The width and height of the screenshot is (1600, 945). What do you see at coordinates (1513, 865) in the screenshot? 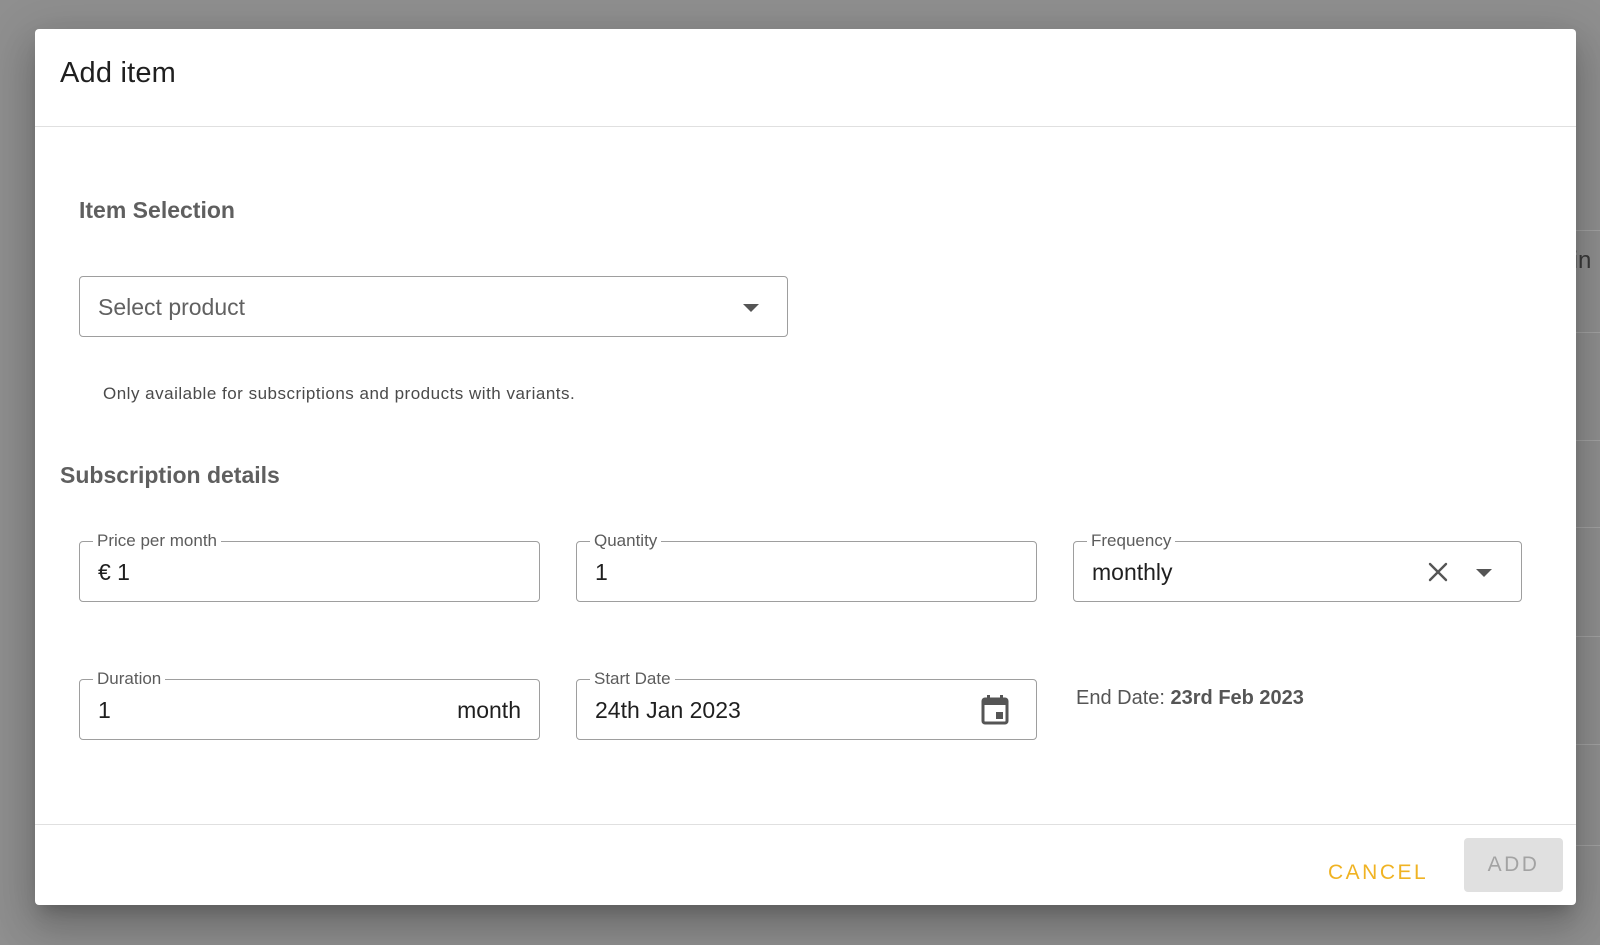
I see `add-button: ADD` at bounding box center [1513, 865].